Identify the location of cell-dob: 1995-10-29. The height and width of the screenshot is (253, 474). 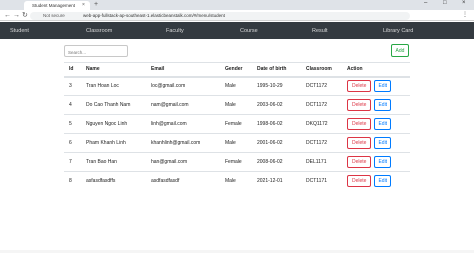
(276, 86).